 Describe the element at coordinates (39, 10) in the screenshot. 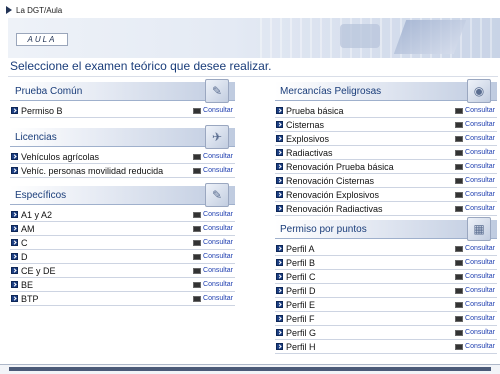

I see `breadcrumb-link: La DGT/Aula` at that location.